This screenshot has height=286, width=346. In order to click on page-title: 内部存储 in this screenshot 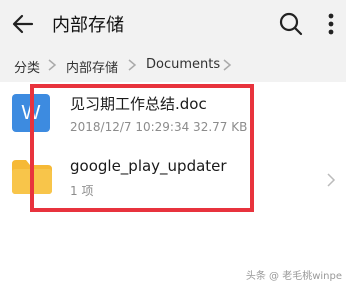, I will do `click(88, 25)`.